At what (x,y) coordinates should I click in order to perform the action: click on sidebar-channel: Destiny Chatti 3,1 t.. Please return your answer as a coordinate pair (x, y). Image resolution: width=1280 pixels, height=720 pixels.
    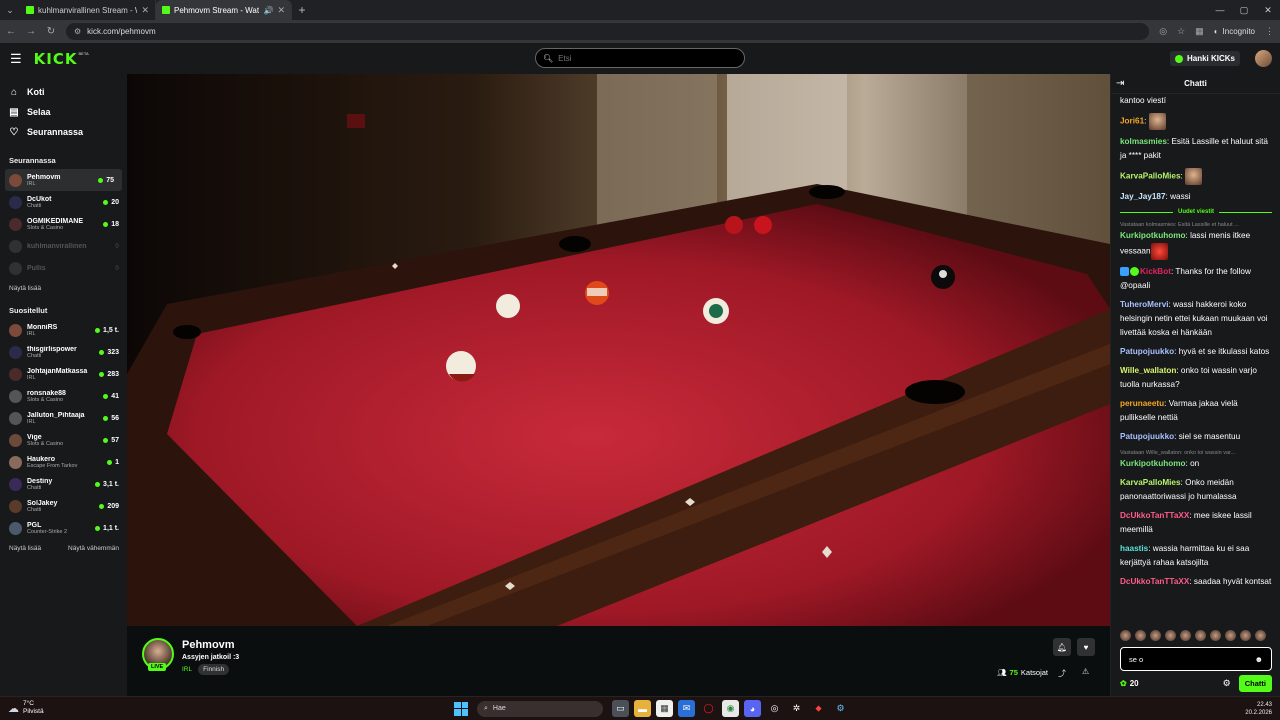
    Looking at the image, I should click on (63, 484).